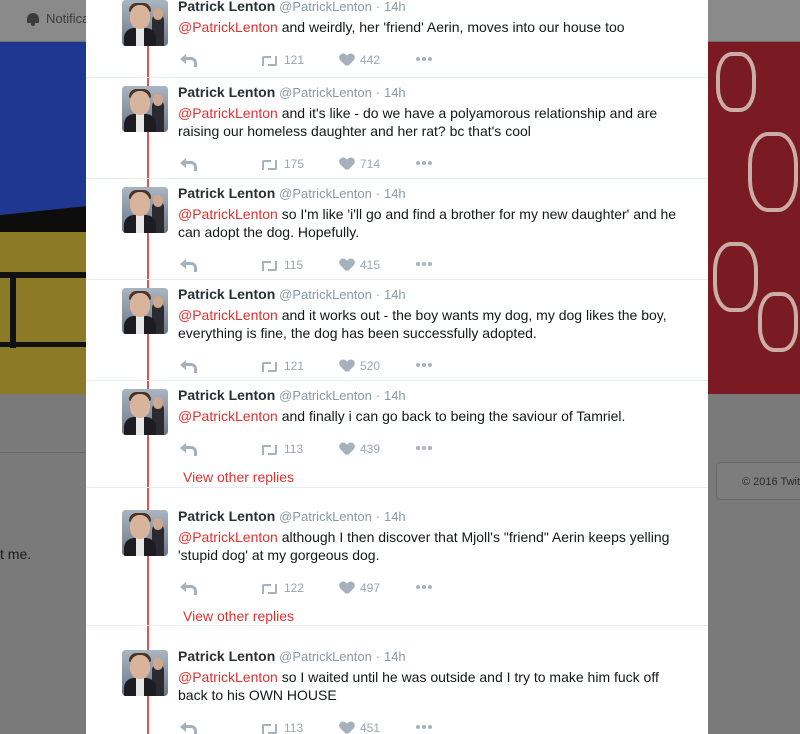  What do you see at coordinates (360, 60) in the screenshot?
I see `like-button: 442` at bounding box center [360, 60].